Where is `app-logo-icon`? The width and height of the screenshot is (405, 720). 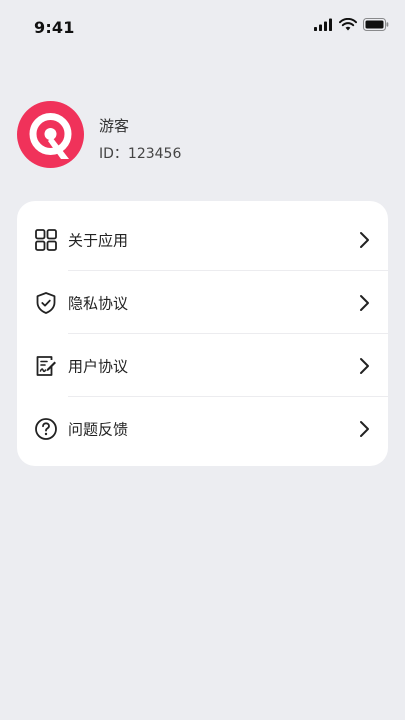 app-logo-icon is located at coordinates (50, 134).